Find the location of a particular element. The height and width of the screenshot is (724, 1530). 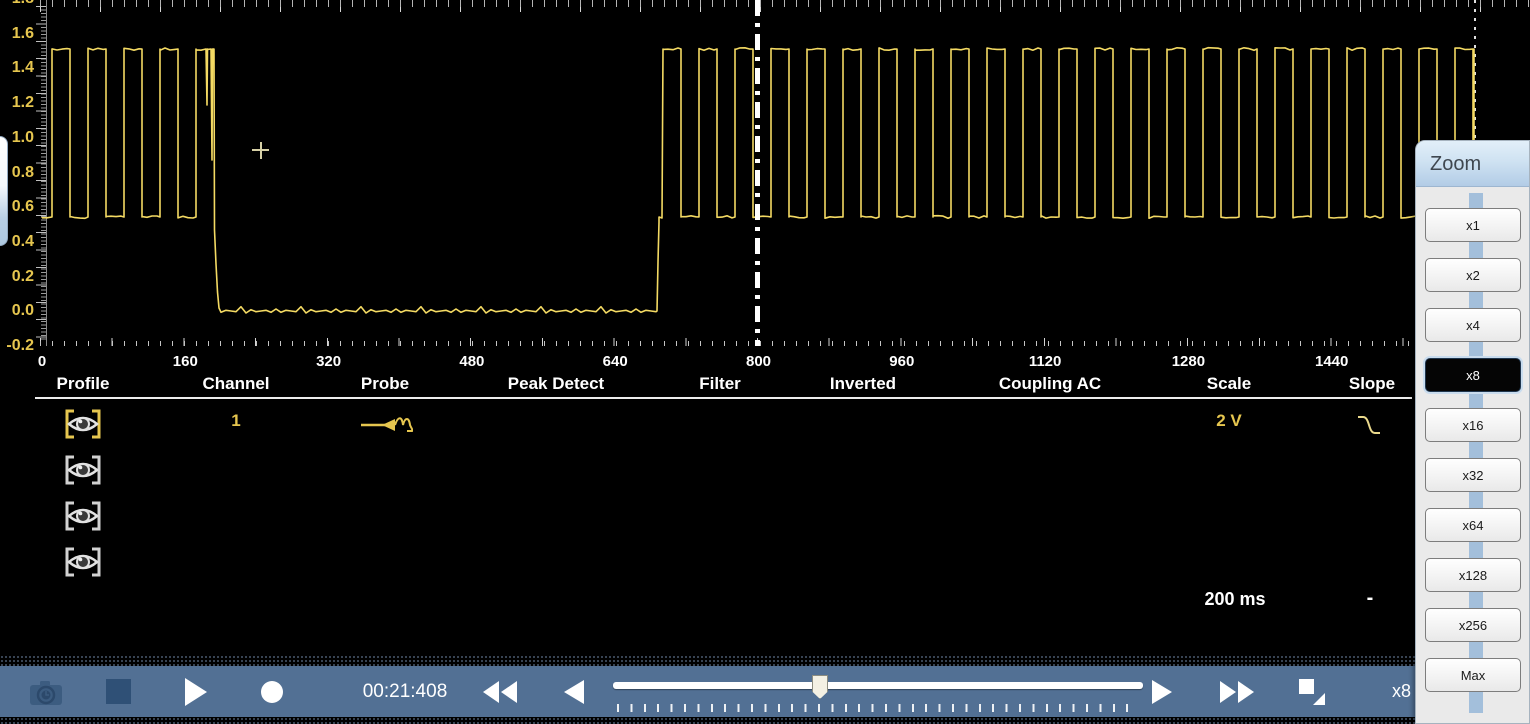

column-header: Probe is located at coordinates (385, 383).